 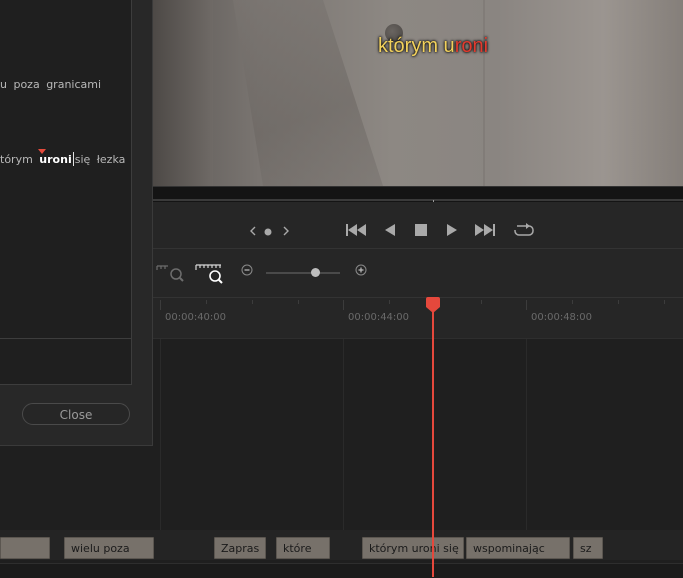 I want to click on line2-suffix: się łezka, so click(x=100, y=159).